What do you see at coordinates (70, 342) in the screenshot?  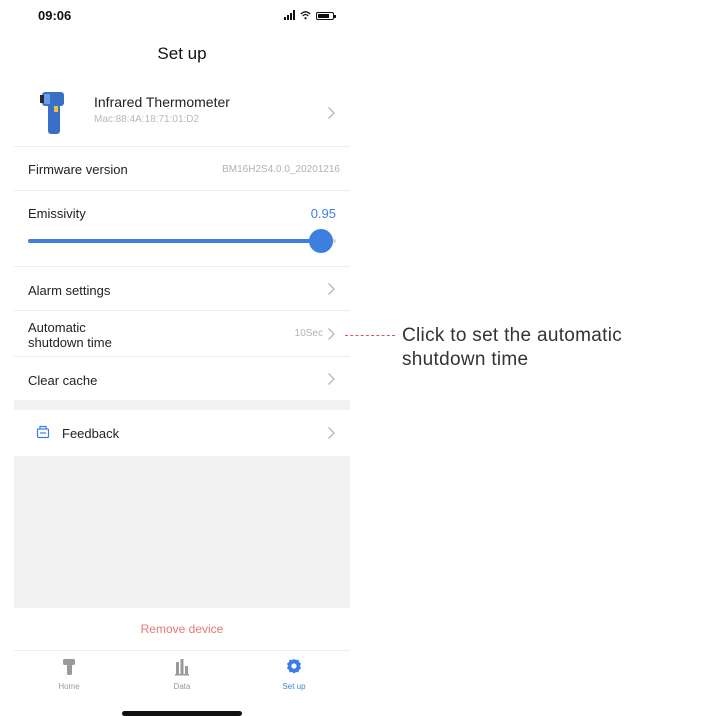 I see `automatic-shutdown-label-line2: shutdown time` at bounding box center [70, 342].